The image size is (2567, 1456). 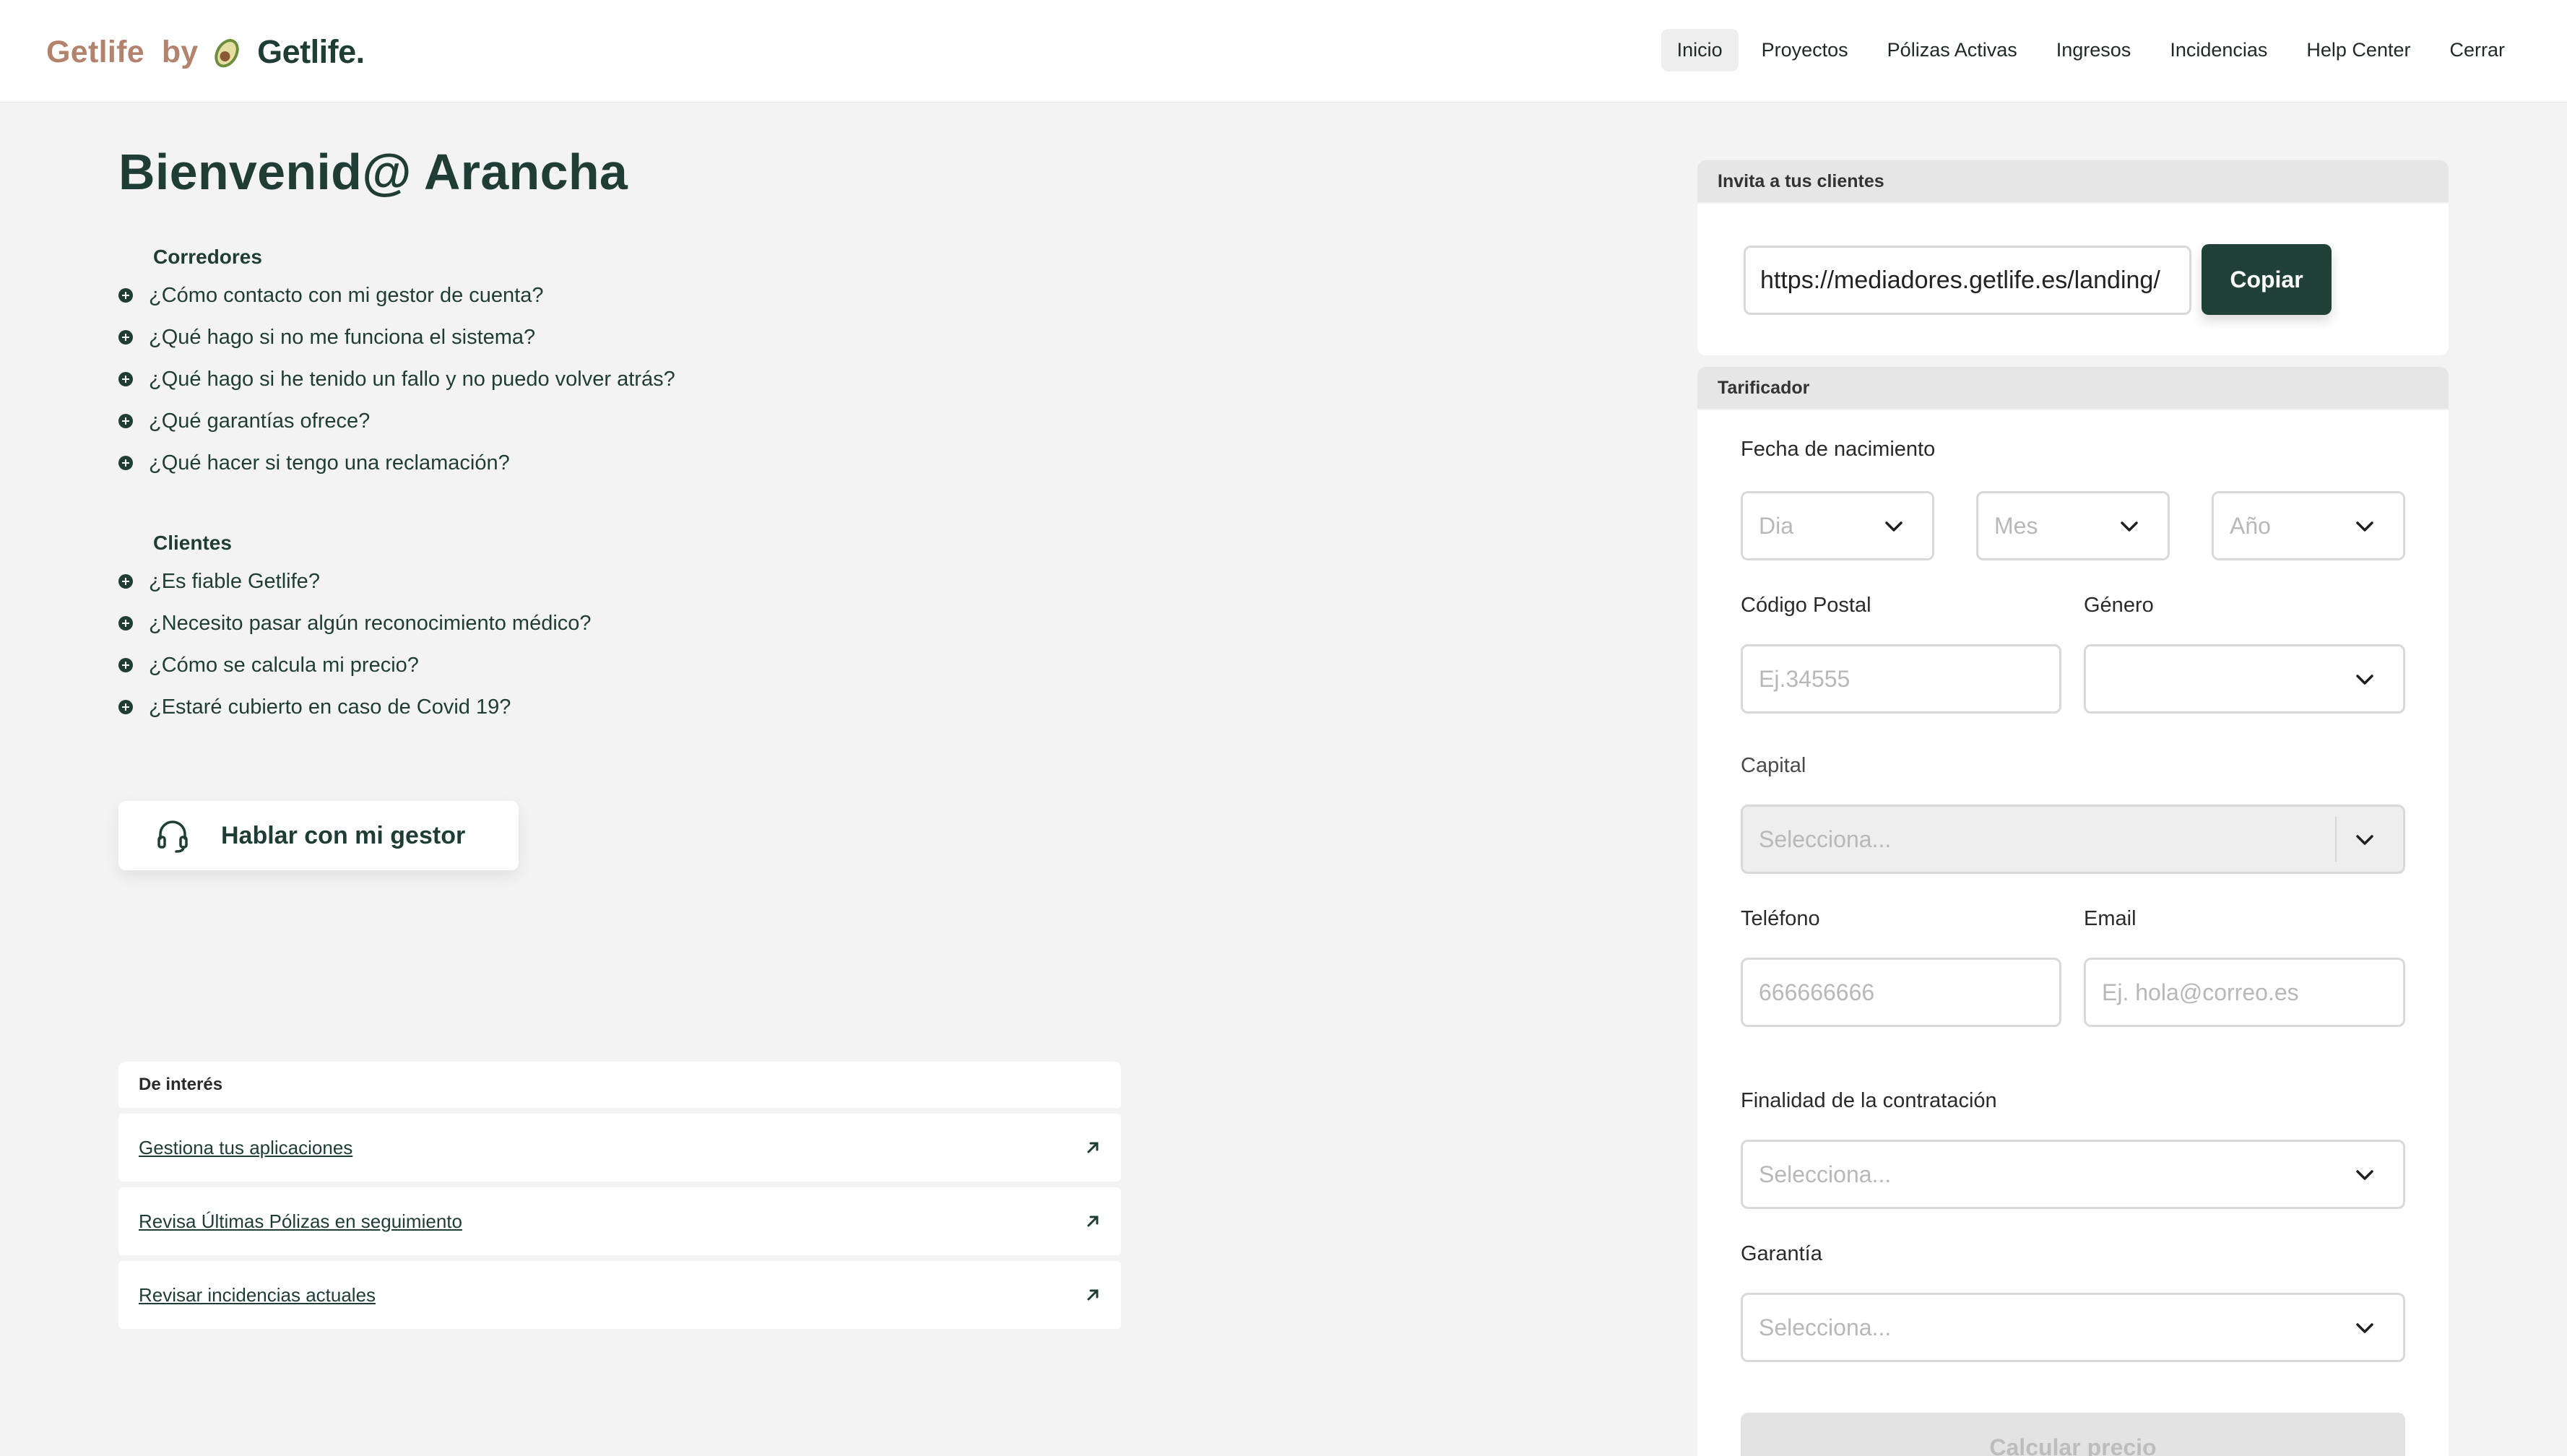 I want to click on nav-item-help-center: Help Center, so click(x=2358, y=50).